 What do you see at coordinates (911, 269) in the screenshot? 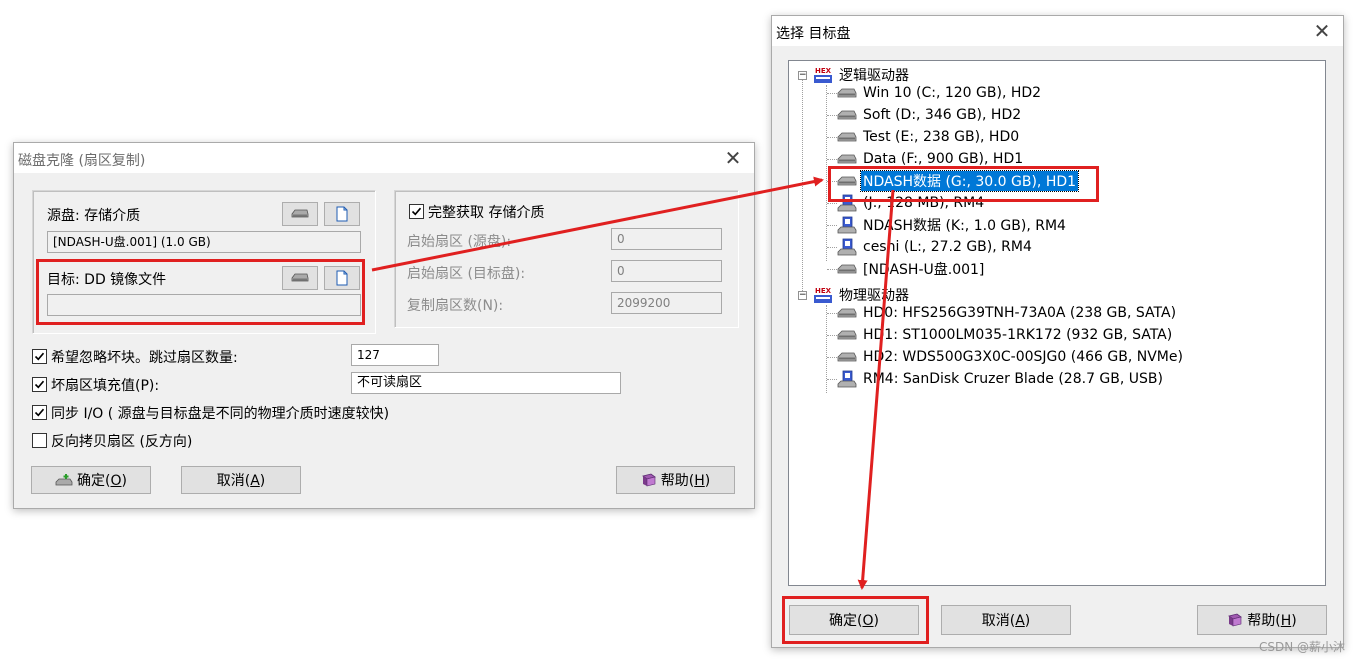
I see `tree-item-logical: [NDASH-U盘.001]` at bounding box center [911, 269].